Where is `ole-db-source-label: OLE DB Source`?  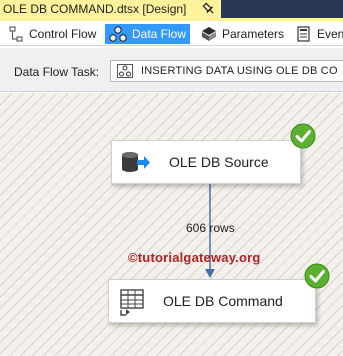 ole-db-source-label: OLE DB Source is located at coordinates (219, 162).